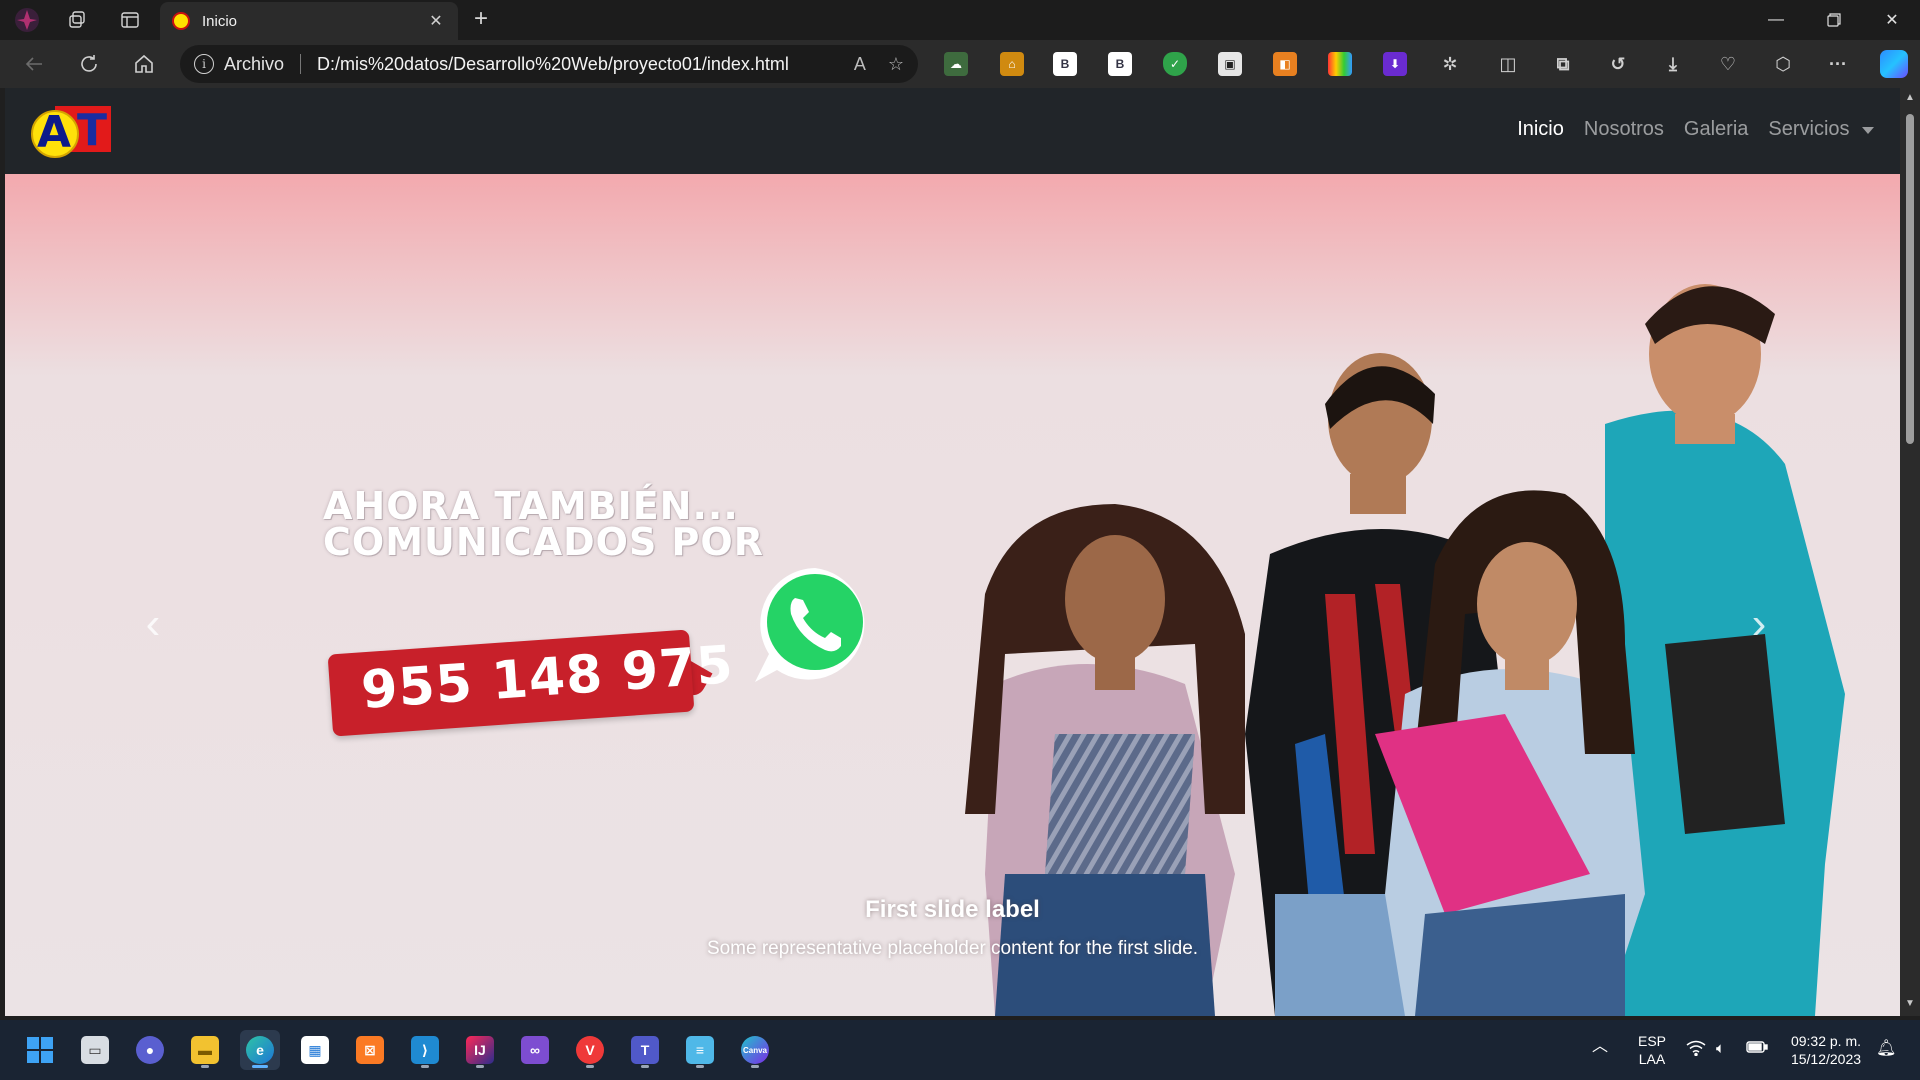  What do you see at coordinates (34, 64) in the screenshot?
I see `back-button` at bounding box center [34, 64].